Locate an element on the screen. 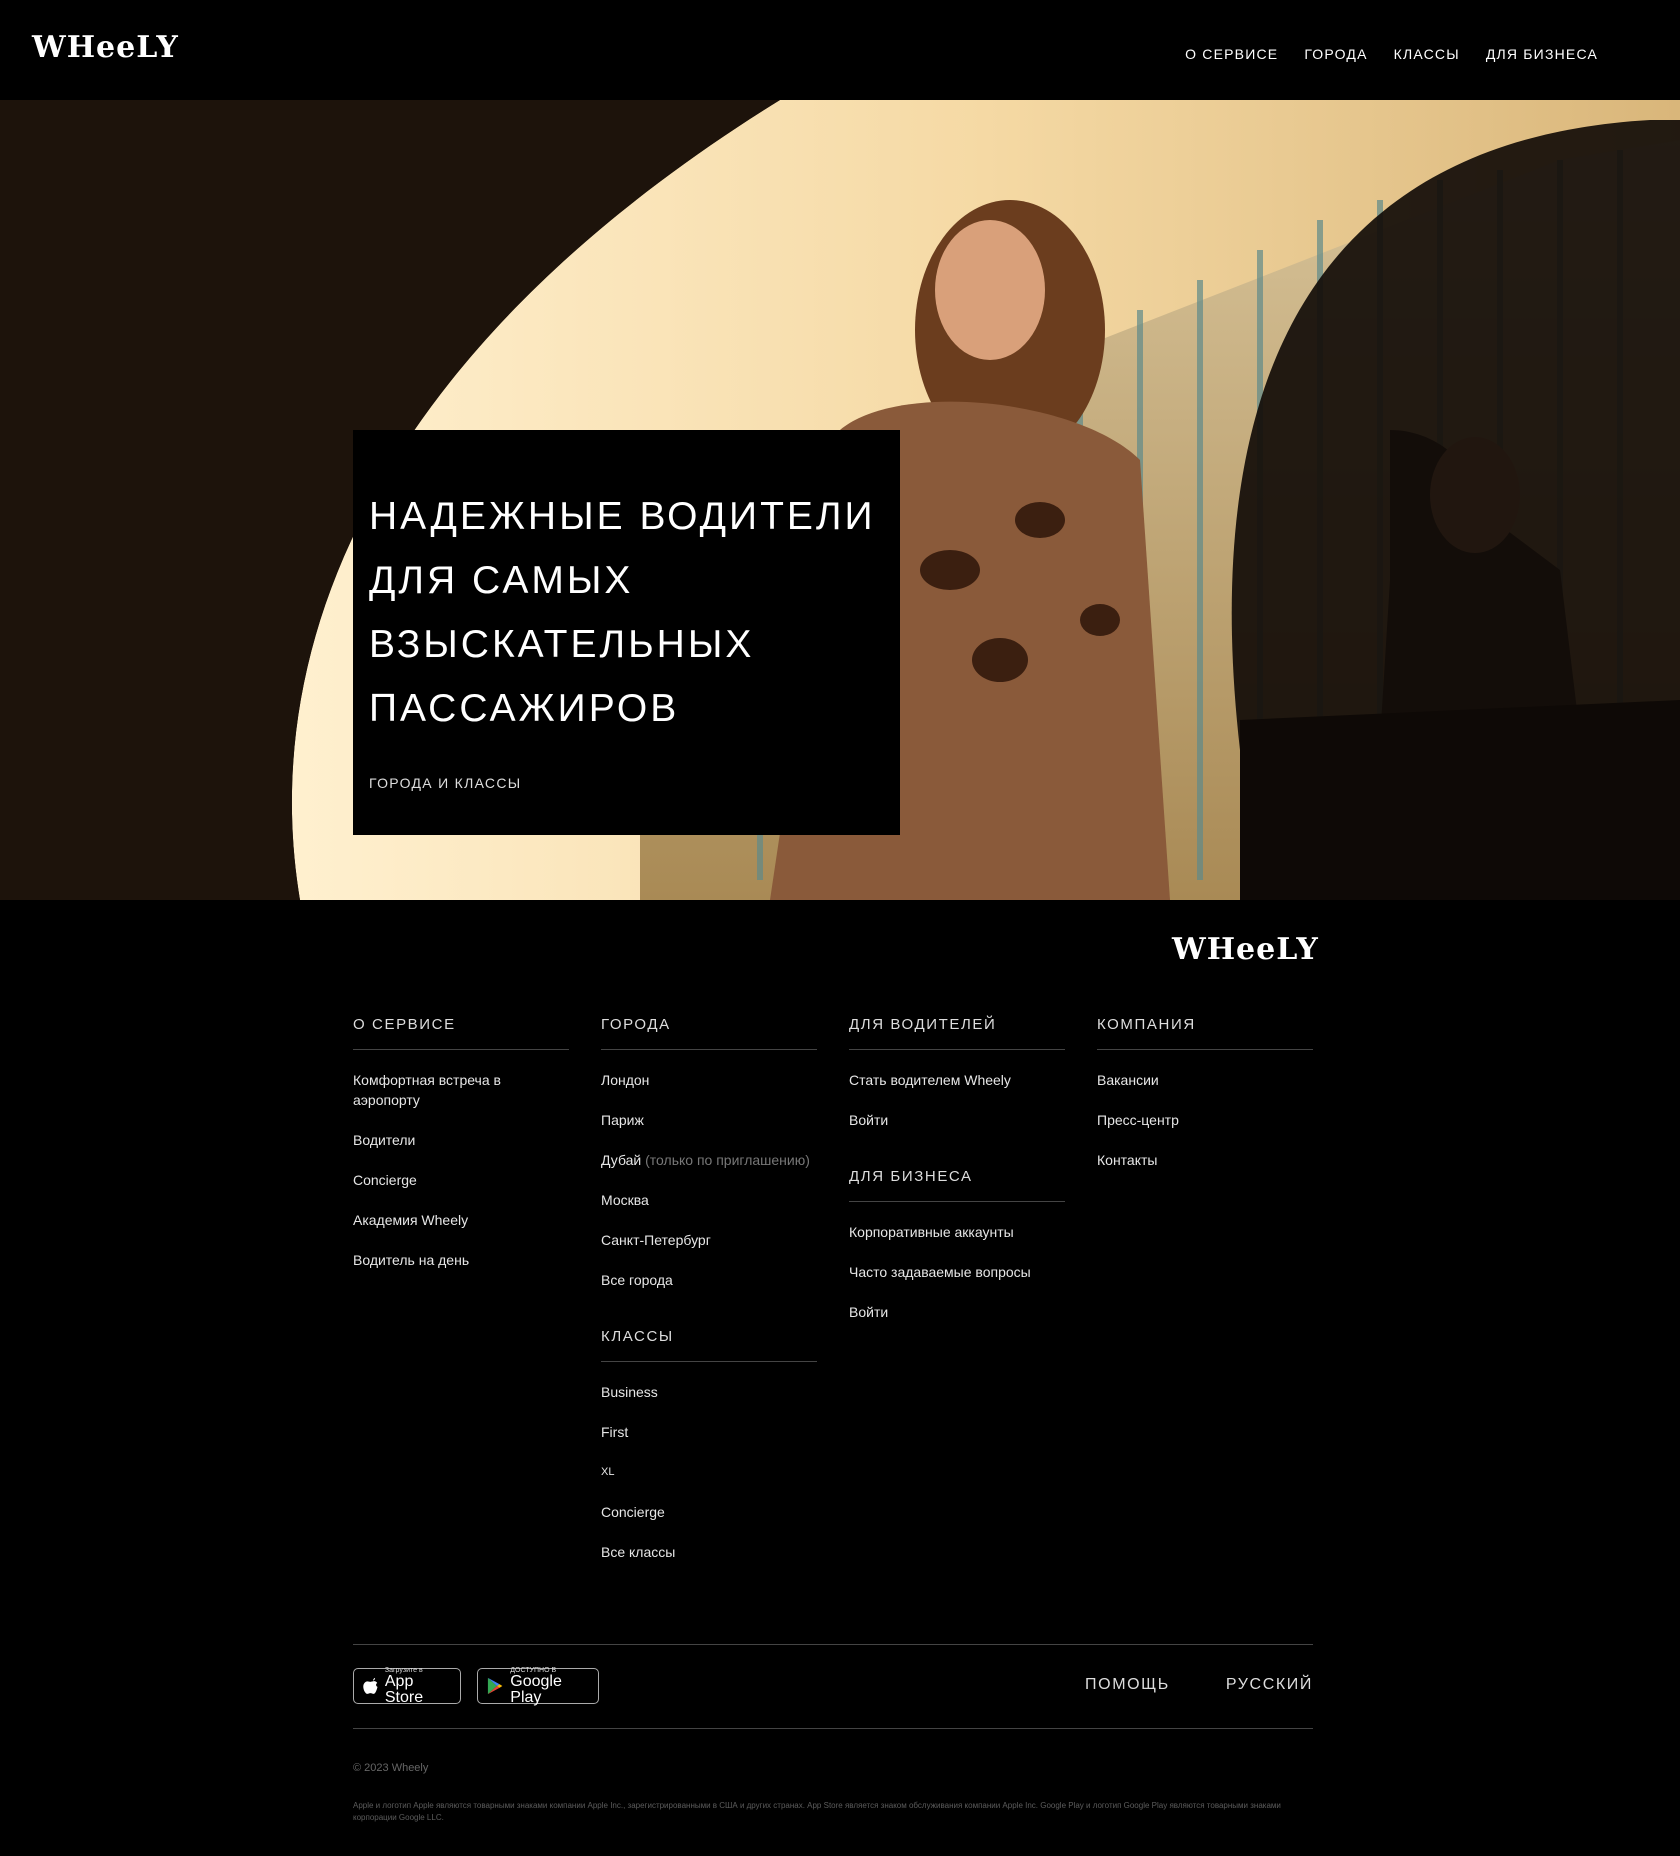 This screenshot has width=1680, height=1856. footer-utility-links: ПОМОЩЬ РУССКИЙ is located at coordinates (1199, 1685).